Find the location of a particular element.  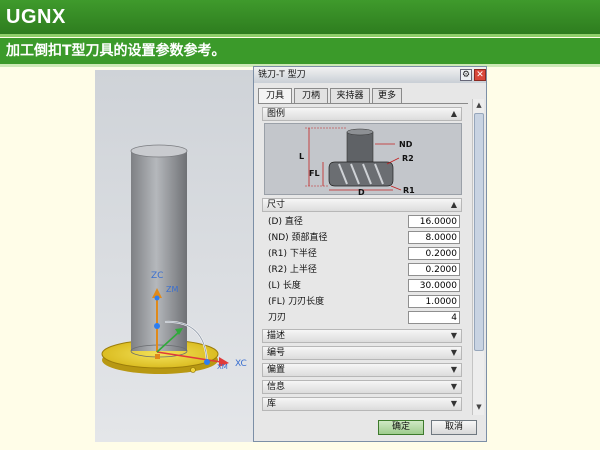

section-description-label: 描述 is located at coordinates (276, 336).